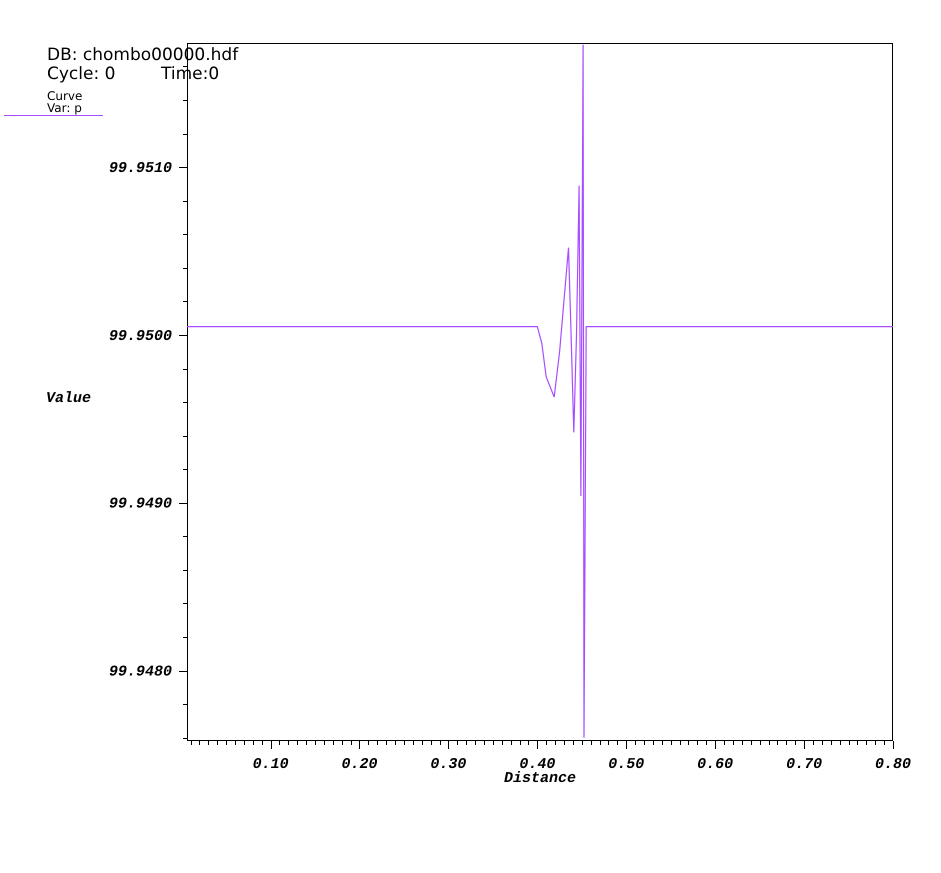 This screenshot has height=873, width=941. Describe the element at coordinates (448, 764) in the screenshot. I see `x-tick-label: 0.30` at that location.